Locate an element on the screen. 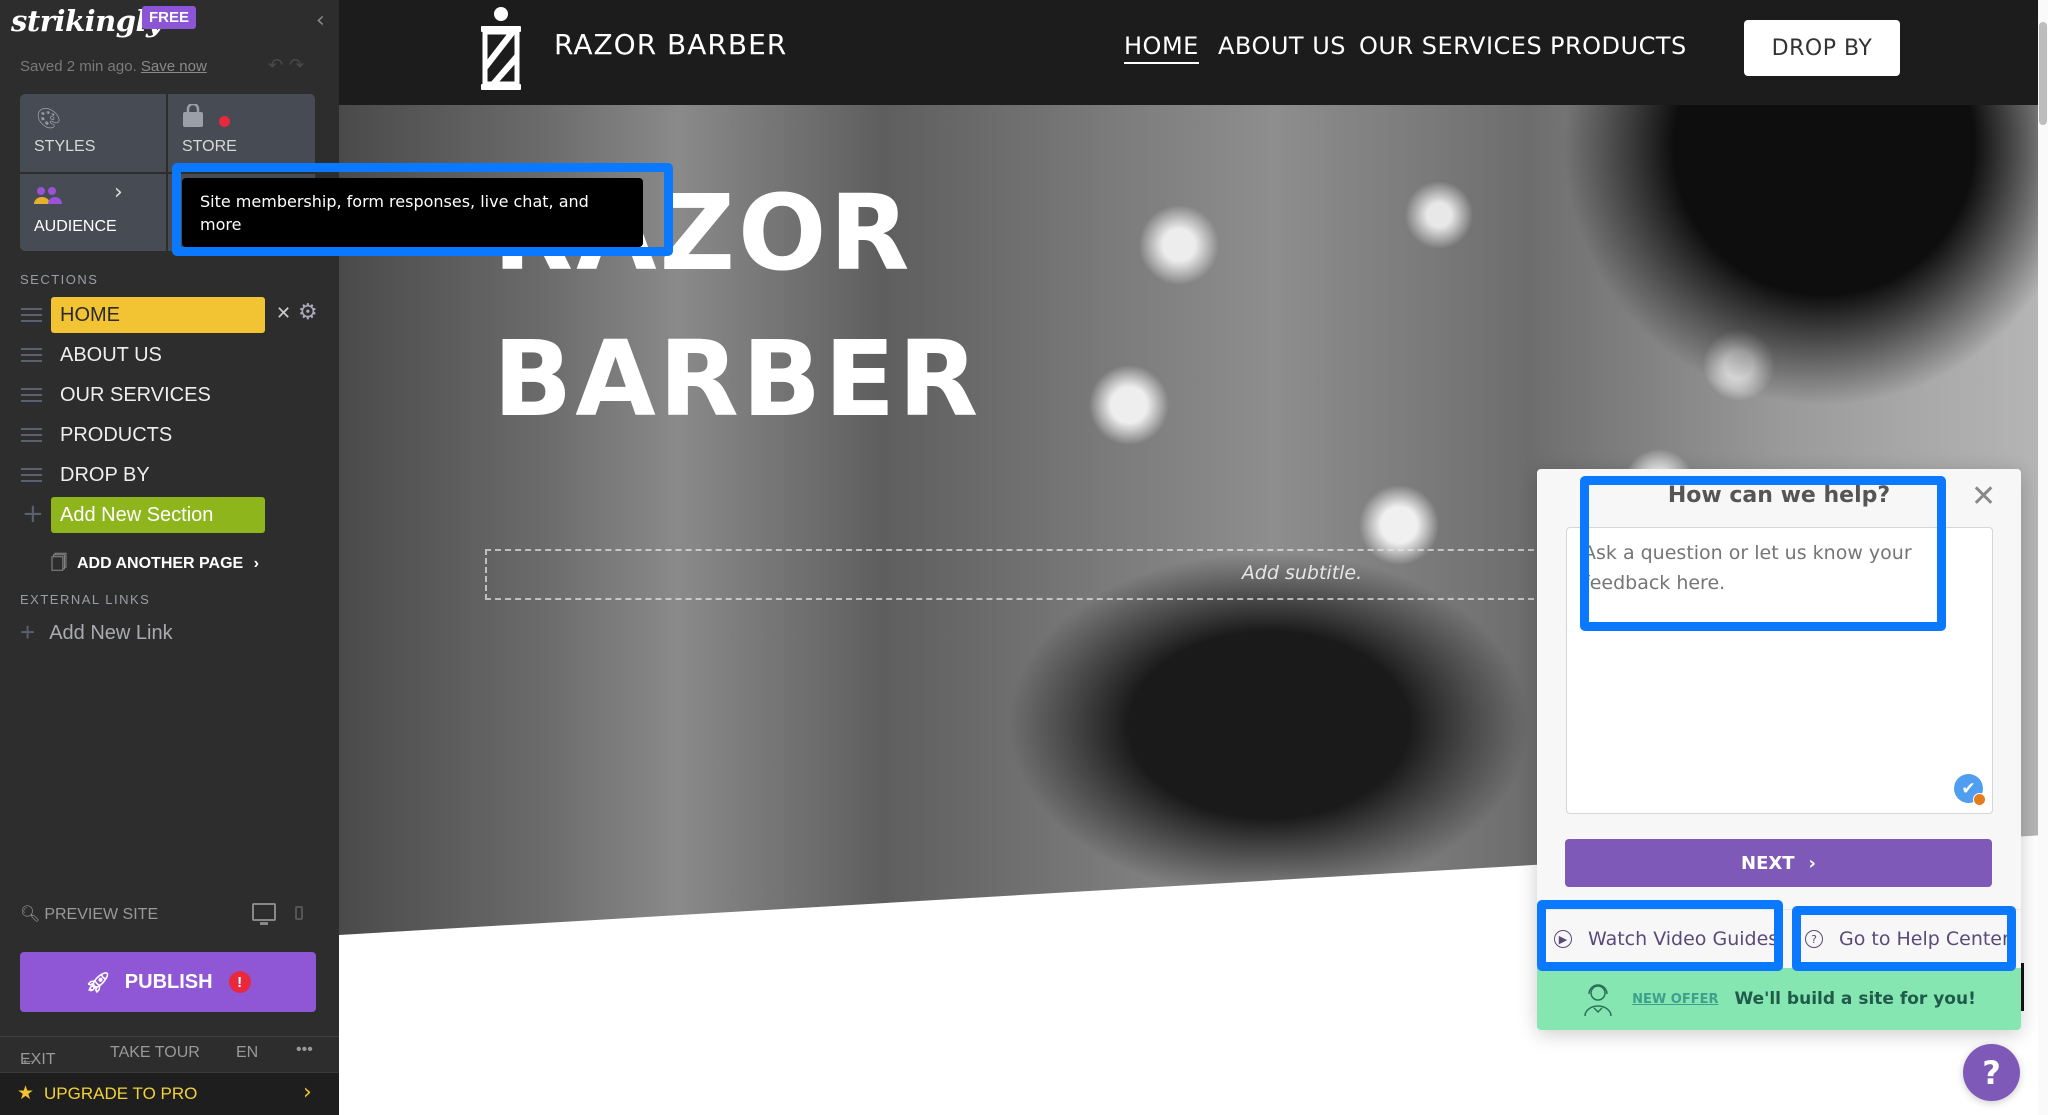 The width and height of the screenshot is (2048, 1115). gear-icon: ⚙ is located at coordinates (308, 312).